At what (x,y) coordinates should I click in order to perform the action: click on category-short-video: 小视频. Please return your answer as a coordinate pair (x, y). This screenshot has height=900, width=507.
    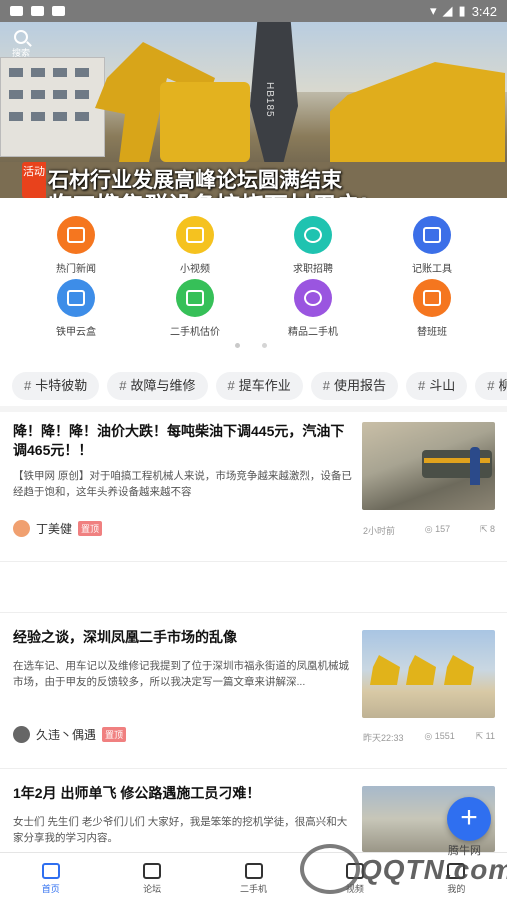
    Looking at the image, I should click on (195, 245).